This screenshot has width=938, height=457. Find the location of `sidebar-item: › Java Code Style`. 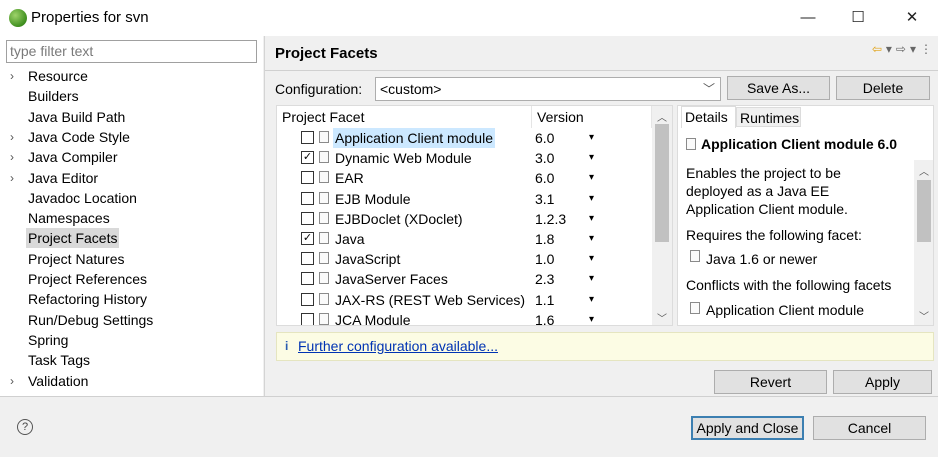

sidebar-item: › Java Code Style is located at coordinates (71, 137).